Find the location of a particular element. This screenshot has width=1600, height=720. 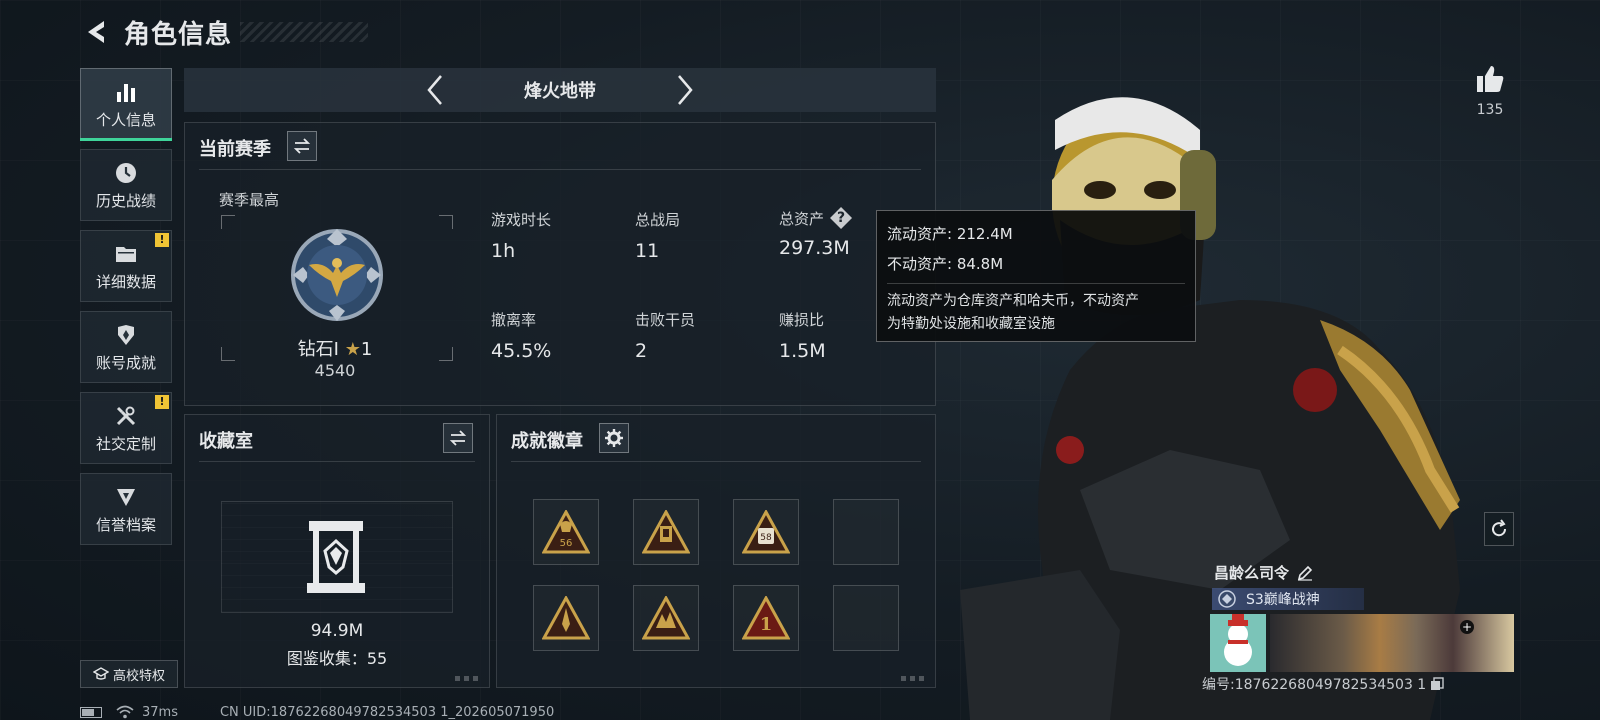

sidebar-item-details: ! 详细数据 is located at coordinates (126, 266).